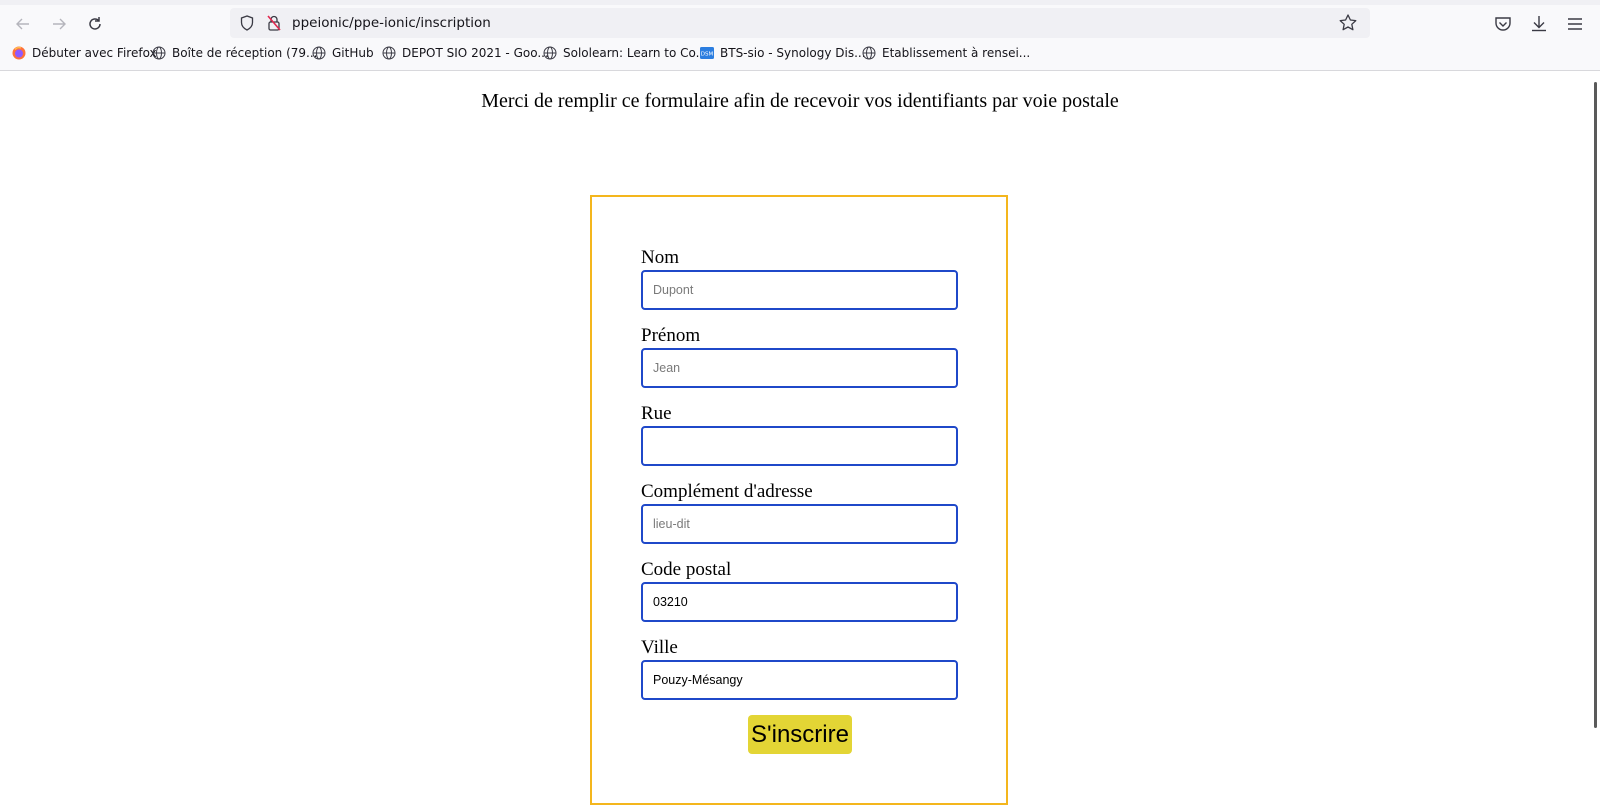 This screenshot has width=1600, height=810. Describe the element at coordinates (671, 335) in the screenshot. I see `prenom-label: Prénom` at that location.